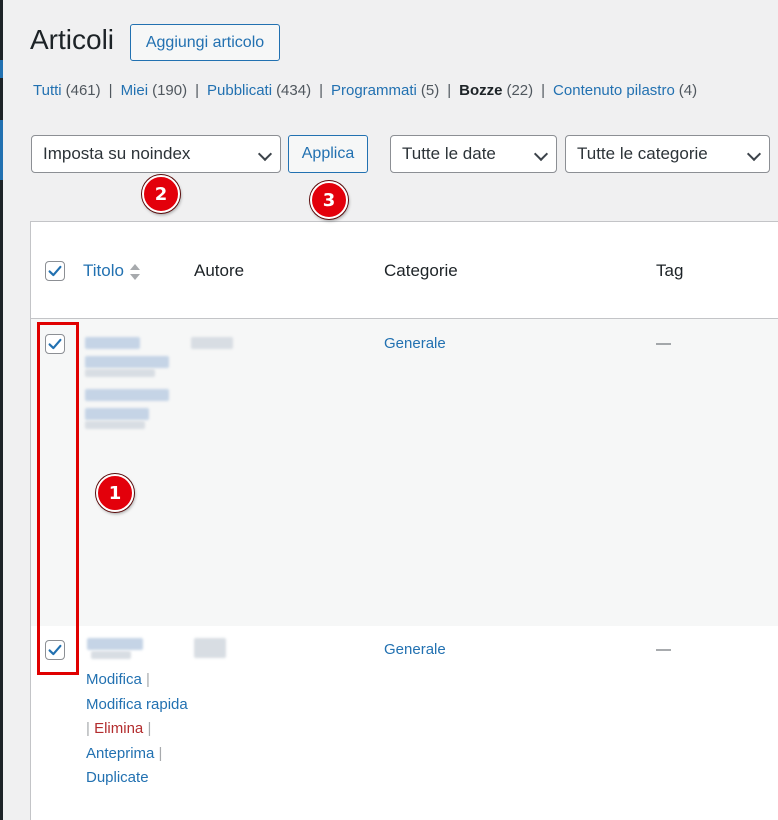 This screenshot has height=820, width=778. What do you see at coordinates (118, 728) in the screenshot?
I see `trash-link: Elimina` at bounding box center [118, 728].